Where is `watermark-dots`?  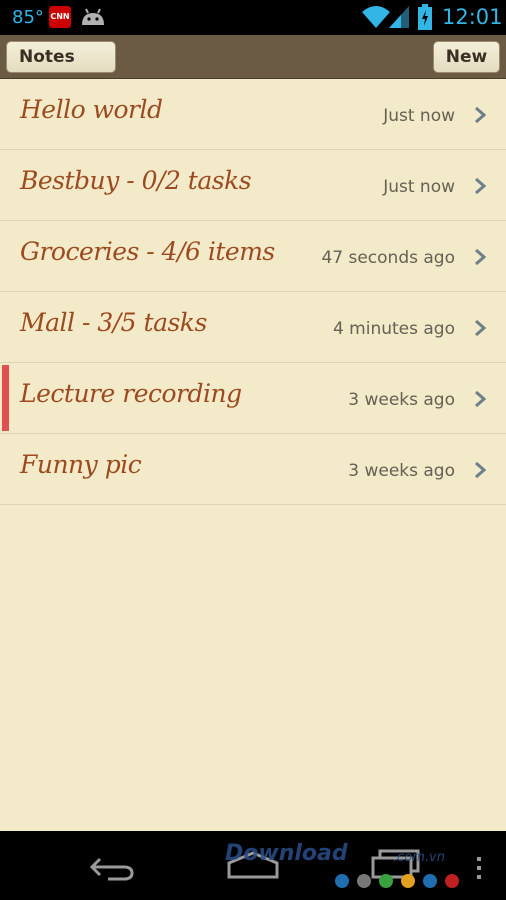 watermark-dots is located at coordinates (397, 881).